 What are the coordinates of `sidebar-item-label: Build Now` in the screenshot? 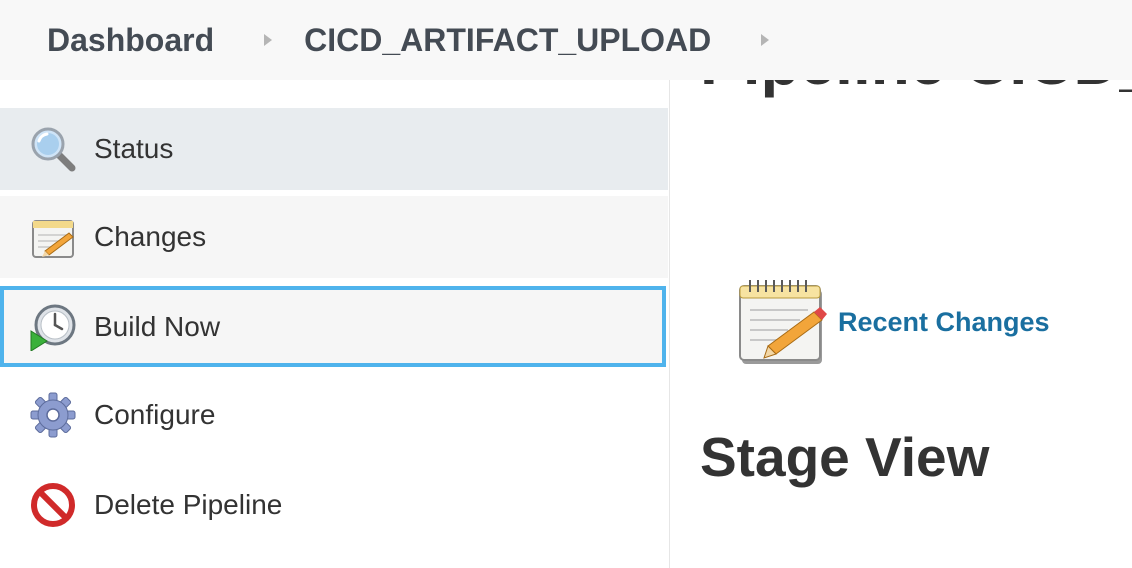 It's located at (157, 326).